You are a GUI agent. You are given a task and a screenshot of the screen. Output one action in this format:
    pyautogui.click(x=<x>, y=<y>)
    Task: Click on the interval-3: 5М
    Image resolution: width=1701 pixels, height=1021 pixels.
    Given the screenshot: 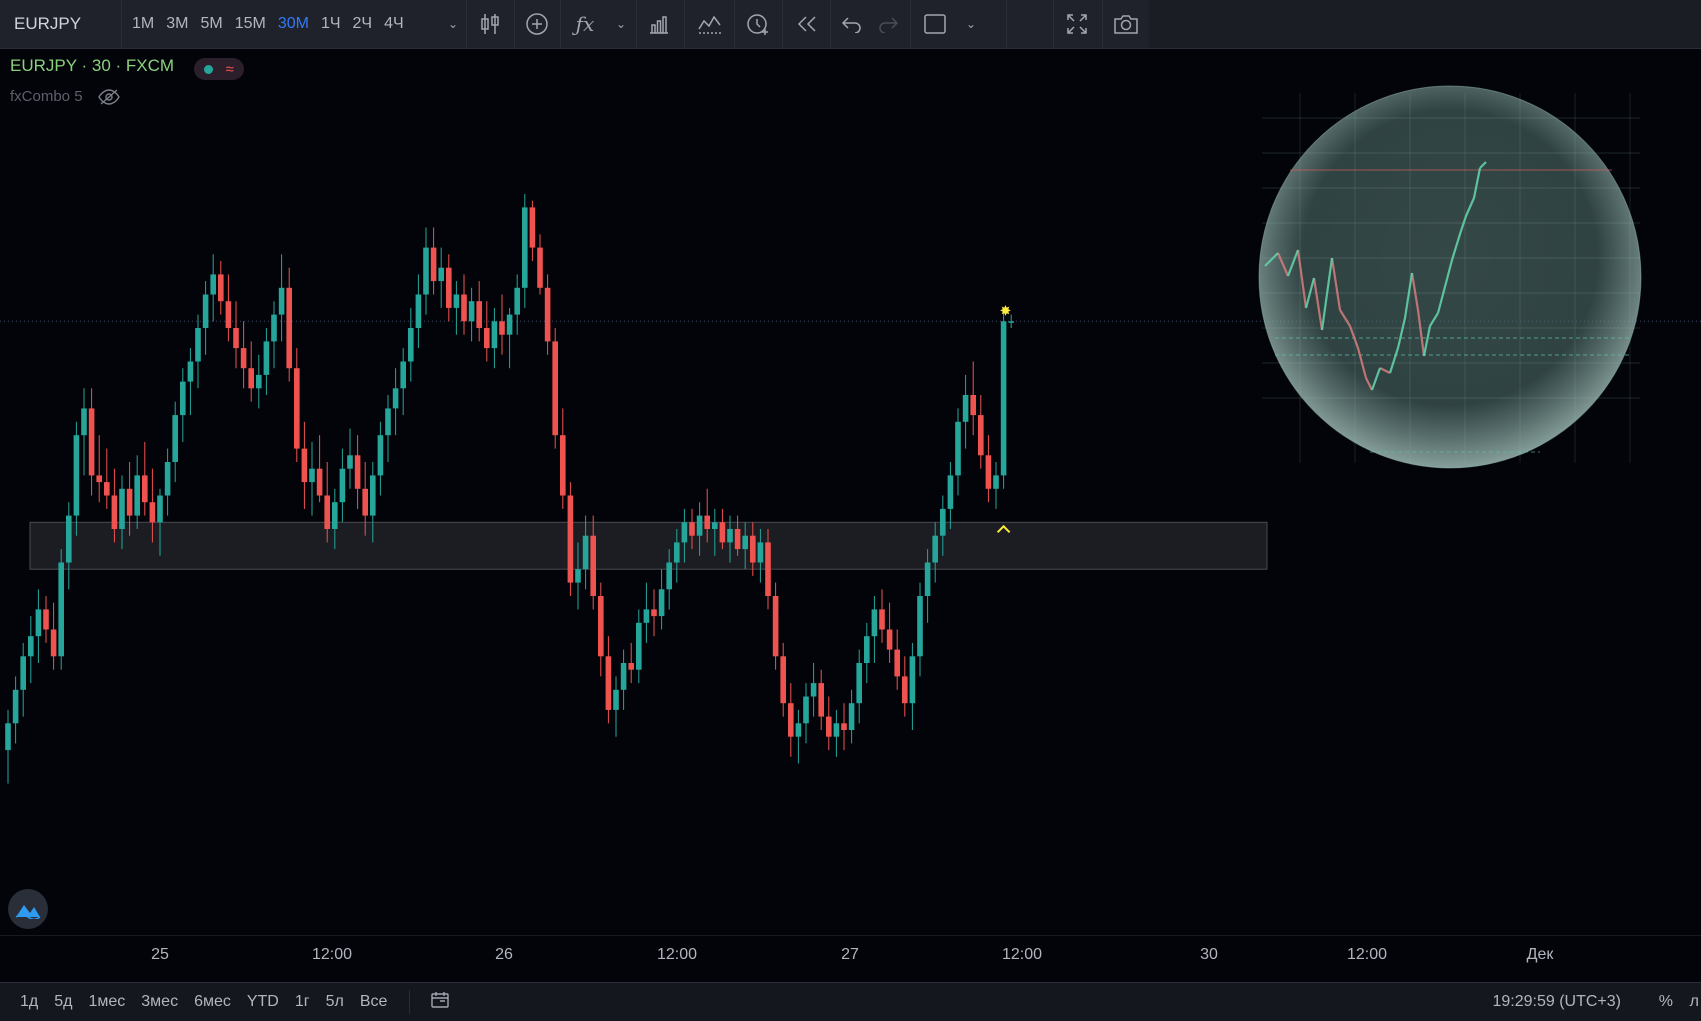 What is the action you would take?
    pyautogui.click(x=211, y=24)
    